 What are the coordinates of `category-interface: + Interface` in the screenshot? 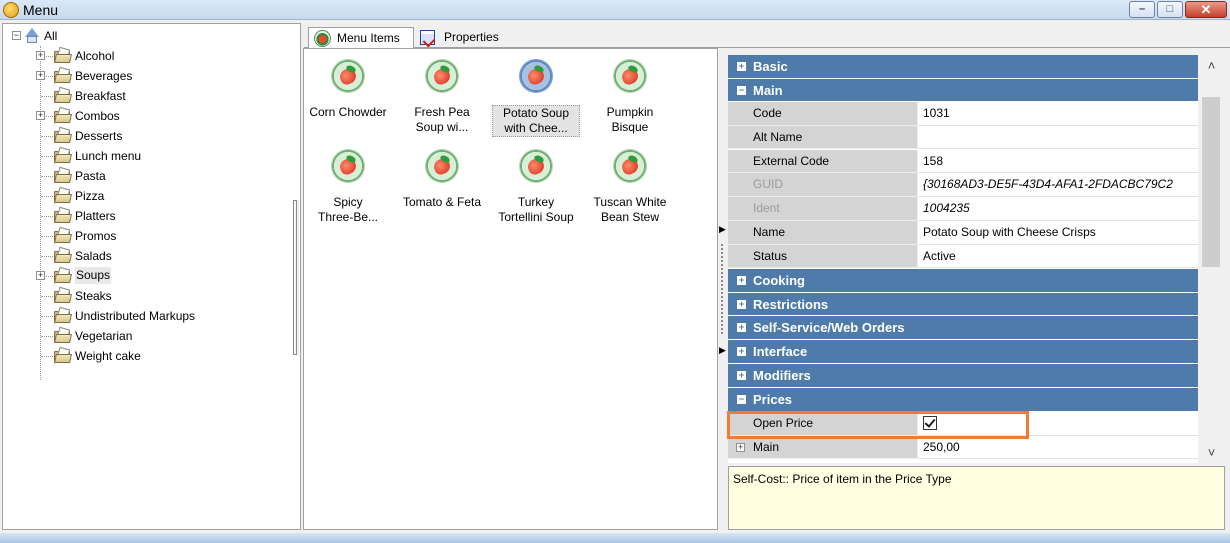 It's located at (963, 352).